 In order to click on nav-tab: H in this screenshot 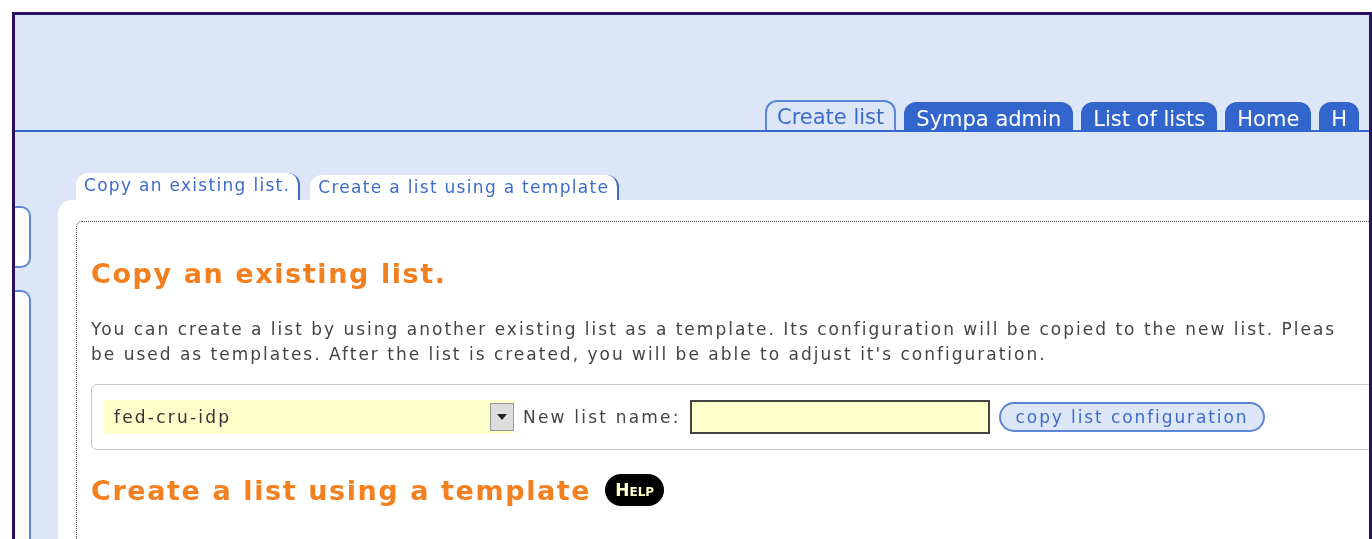, I will do `click(1339, 116)`.